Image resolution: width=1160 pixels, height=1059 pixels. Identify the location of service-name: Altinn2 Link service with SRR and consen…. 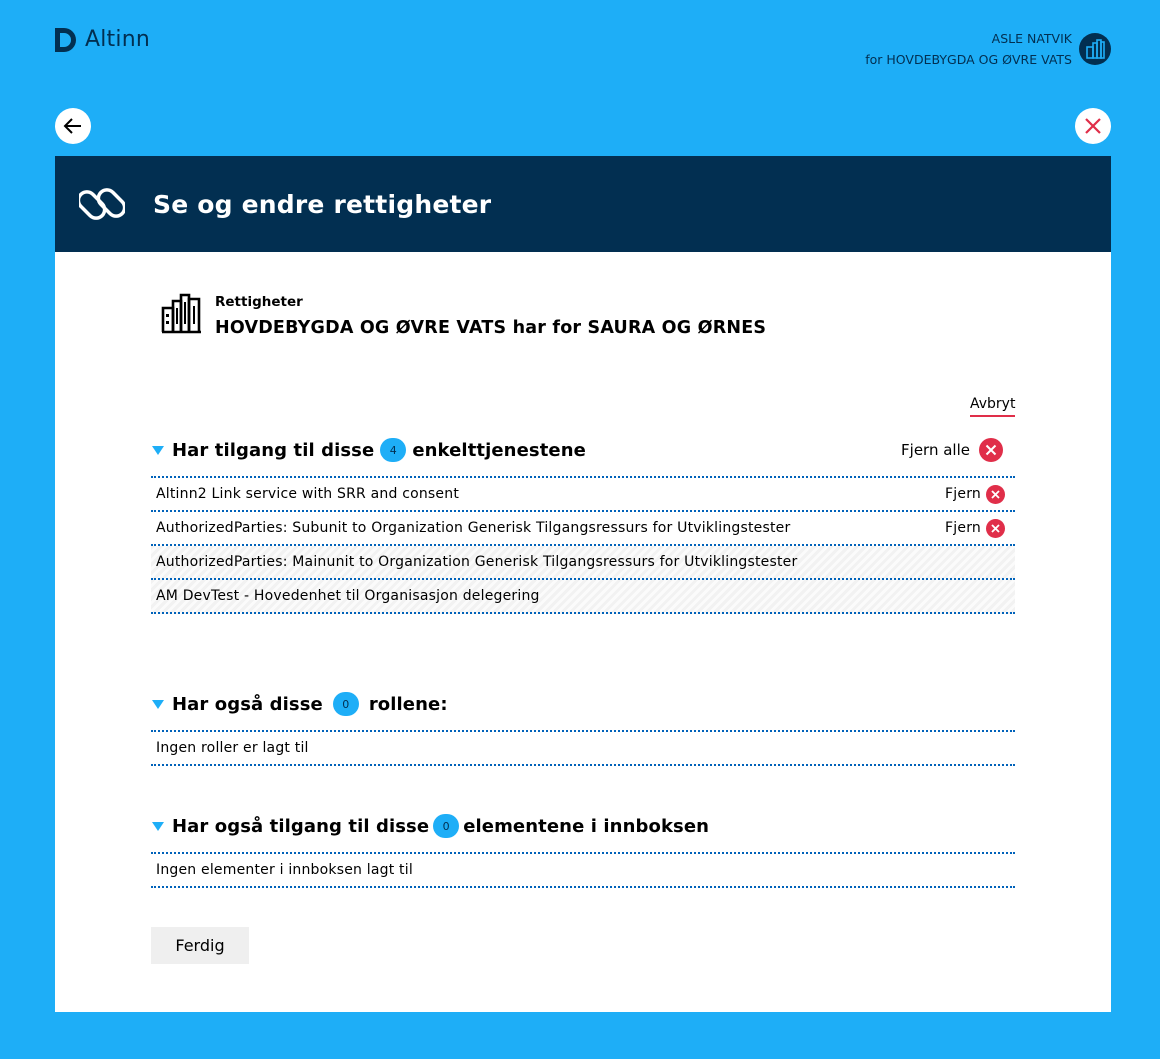
(308, 494).